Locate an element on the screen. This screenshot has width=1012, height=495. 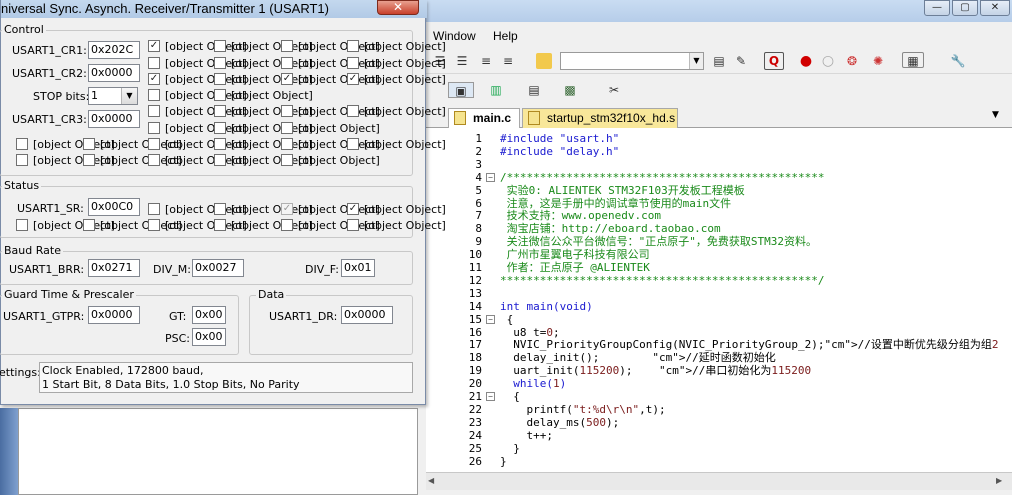
checkbox-pe: [object Object] is located at coordinates (396, 225).